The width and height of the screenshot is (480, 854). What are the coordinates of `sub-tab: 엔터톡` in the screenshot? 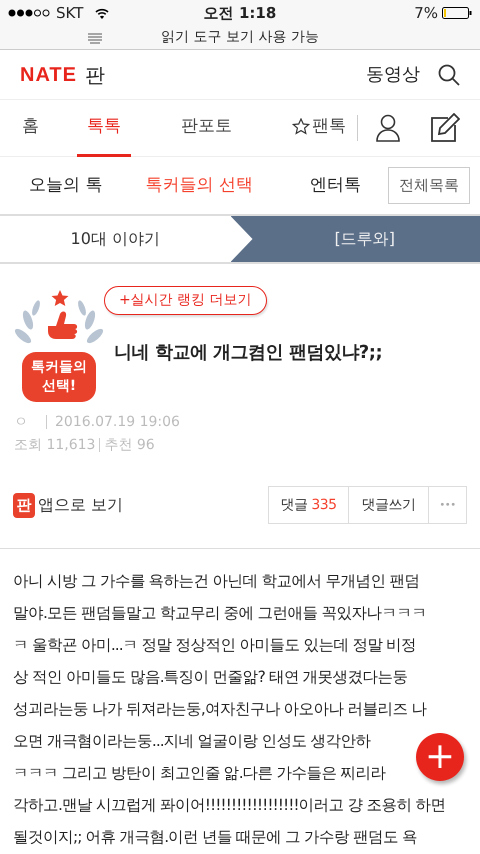 It's located at (335, 185).